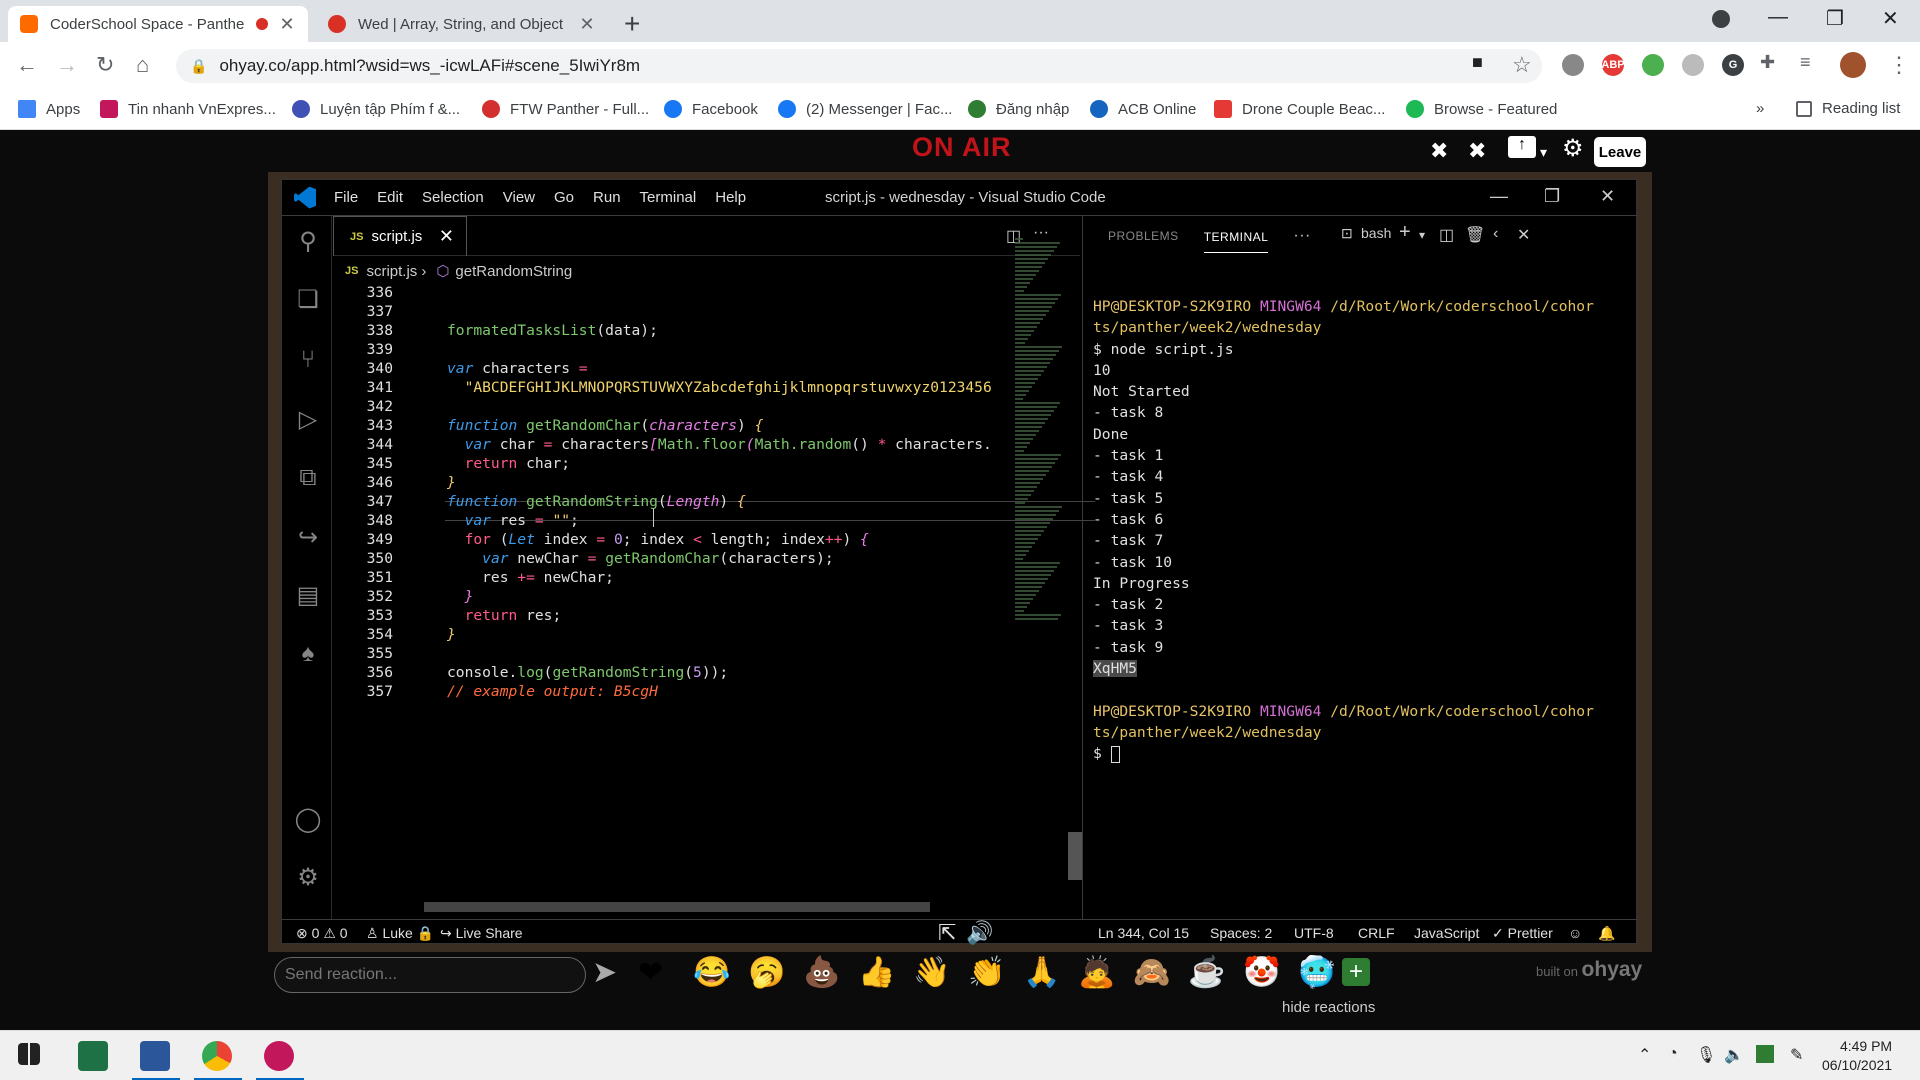 The width and height of the screenshot is (1920, 1080). I want to click on vertical-scrollbar, so click(1075, 856).